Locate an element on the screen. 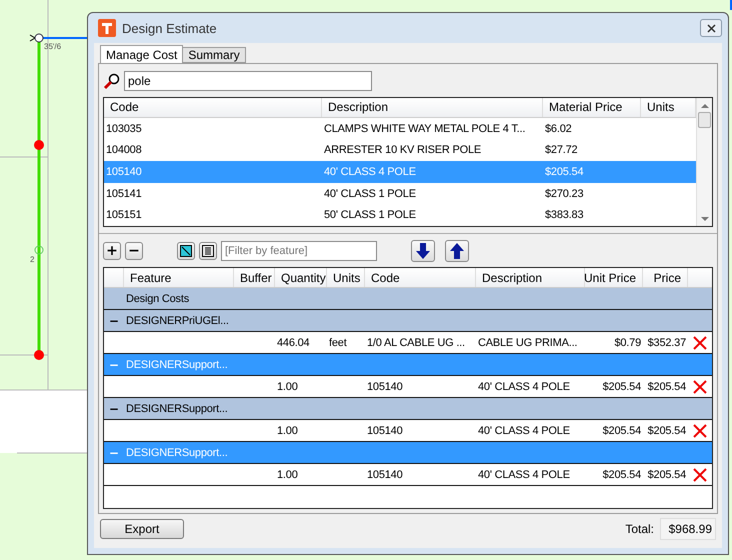  map-label: 2 is located at coordinates (32, 259).